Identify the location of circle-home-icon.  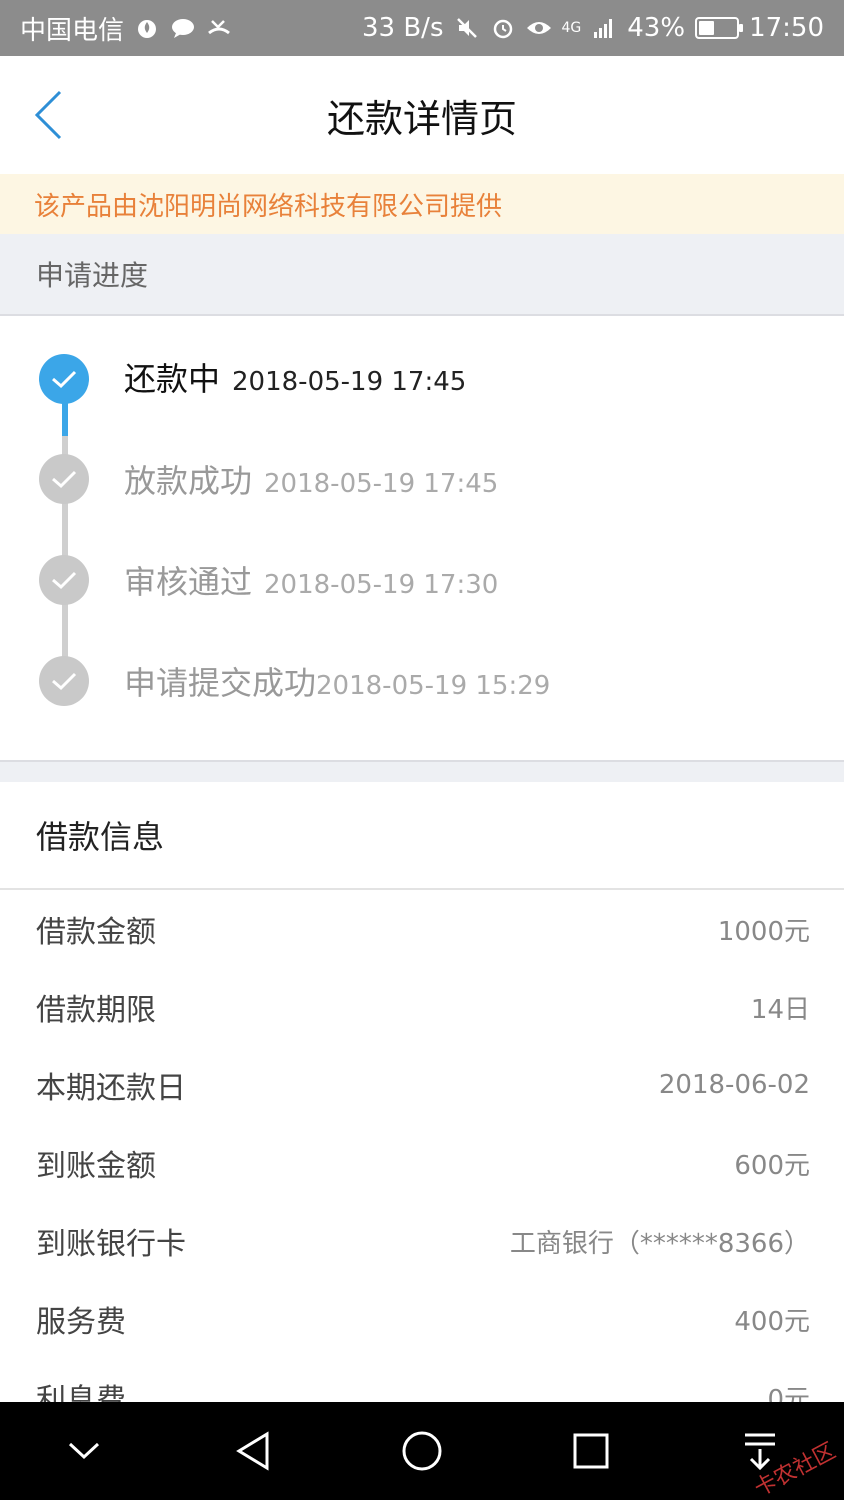
(422, 1451).